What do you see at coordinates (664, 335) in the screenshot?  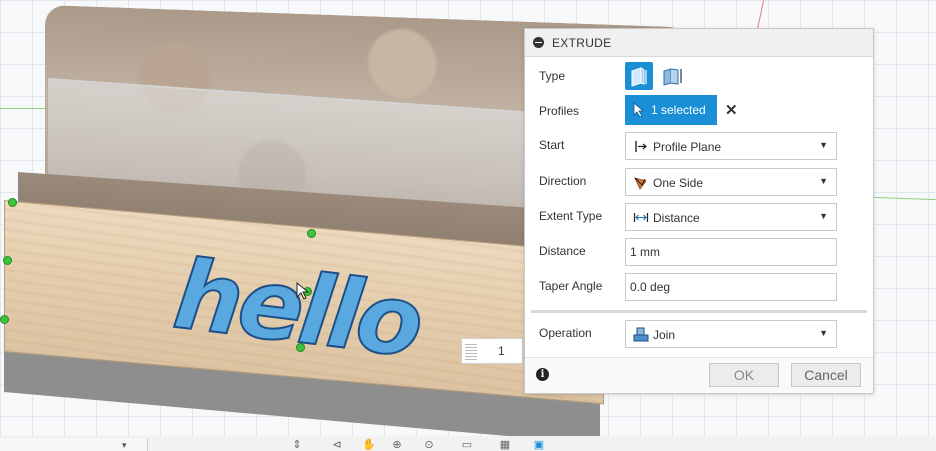 I see `operation-value: Join` at bounding box center [664, 335].